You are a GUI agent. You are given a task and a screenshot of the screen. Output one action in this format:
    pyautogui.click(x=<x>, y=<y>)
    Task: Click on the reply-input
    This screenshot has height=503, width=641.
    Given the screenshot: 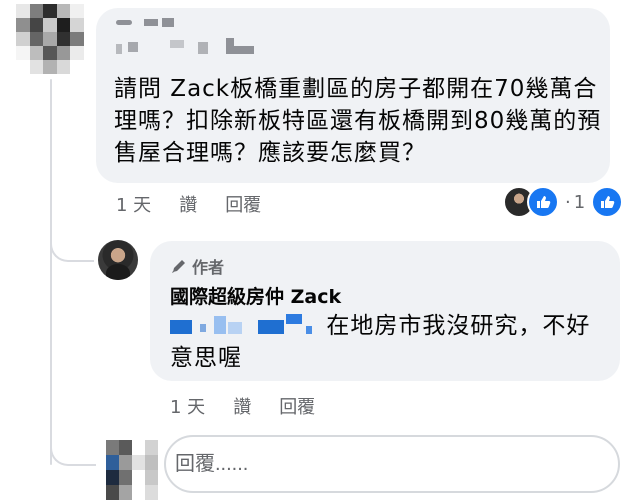 What is the action you would take?
    pyautogui.click(x=392, y=464)
    